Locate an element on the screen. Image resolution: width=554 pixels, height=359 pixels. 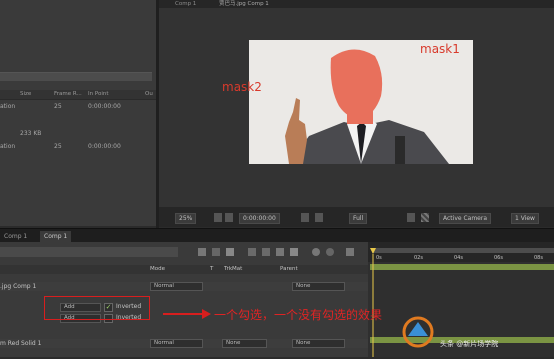
transparency-grid-icon is located at coordinates (425, 217).